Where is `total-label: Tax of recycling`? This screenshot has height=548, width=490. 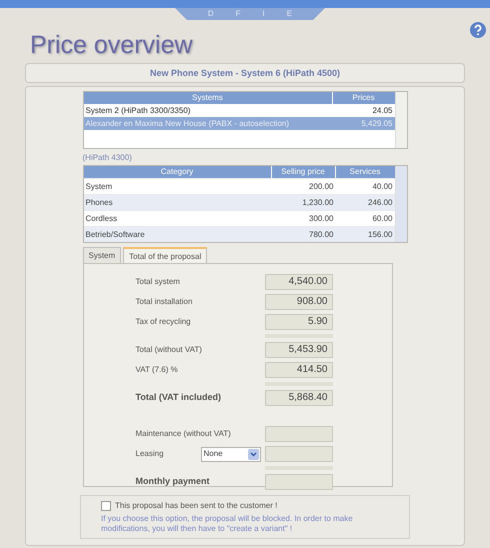 total-label: Tax of recycling is located at coordinates (163, 322).